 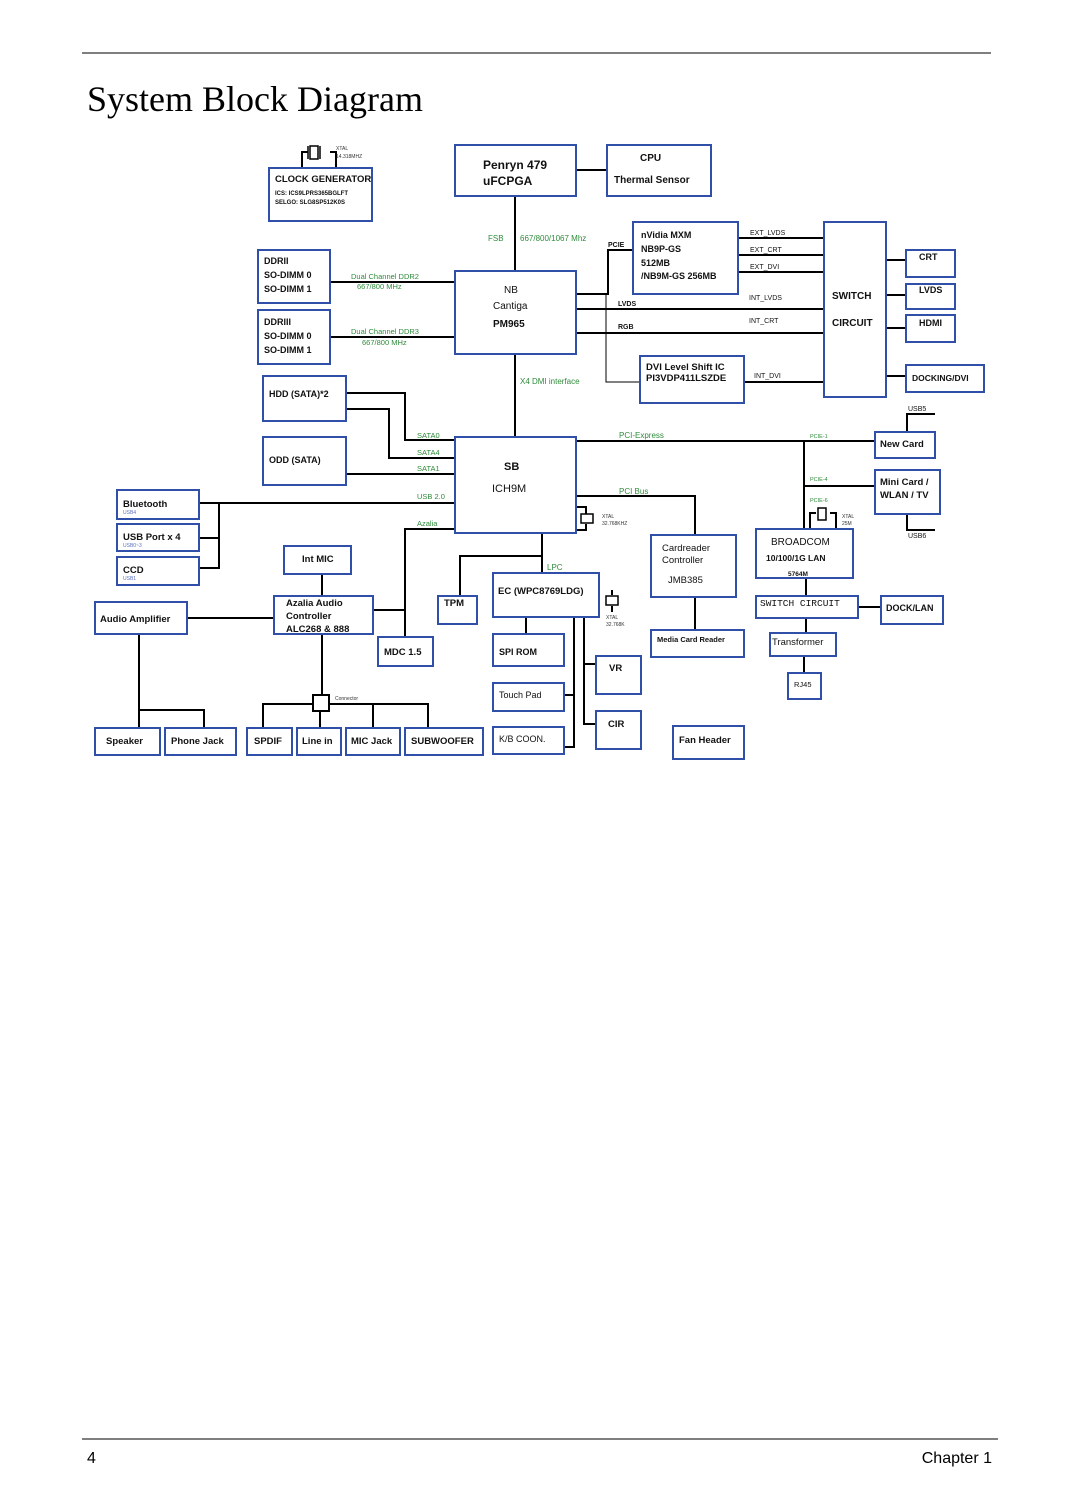 I want to click on broadcom-lan-block: BROADCOM 10/100/1G LAN 5764M, so click(x=804, y=553).